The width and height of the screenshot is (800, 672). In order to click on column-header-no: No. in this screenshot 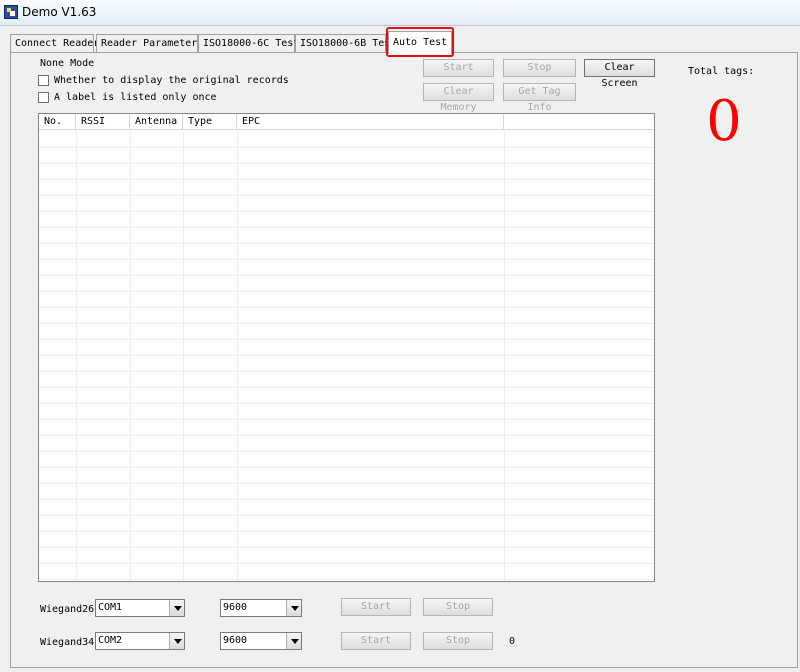, I will do `click(57, 122)`.